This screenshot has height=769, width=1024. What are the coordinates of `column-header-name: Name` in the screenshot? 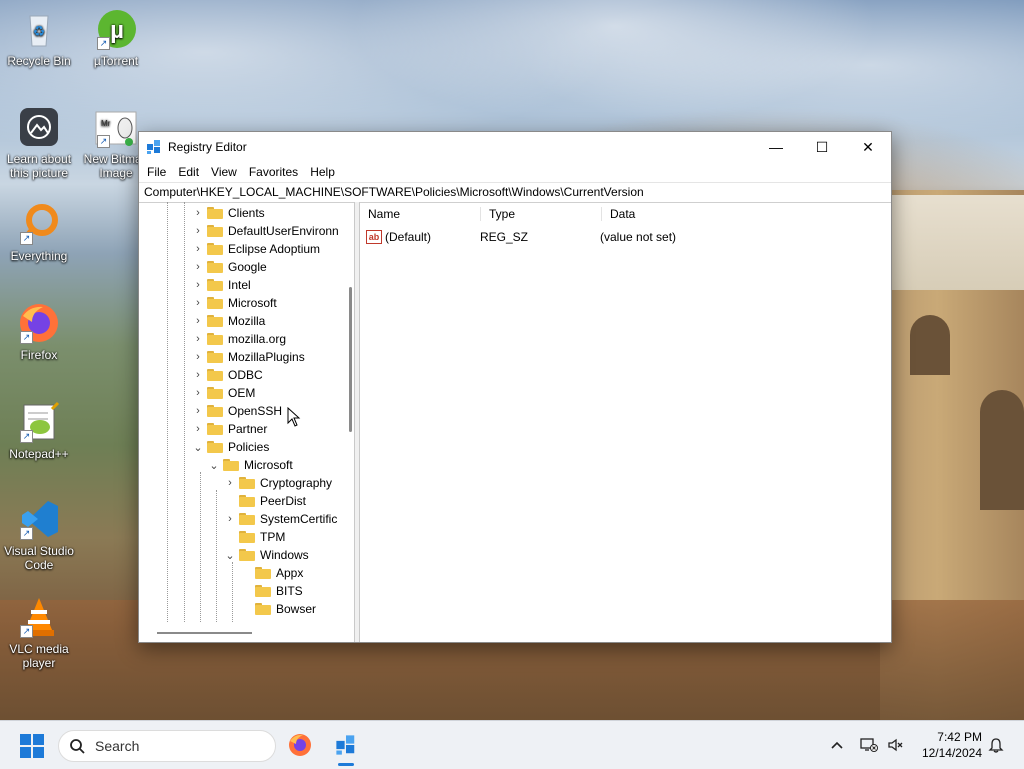 It's located at (420, 214).